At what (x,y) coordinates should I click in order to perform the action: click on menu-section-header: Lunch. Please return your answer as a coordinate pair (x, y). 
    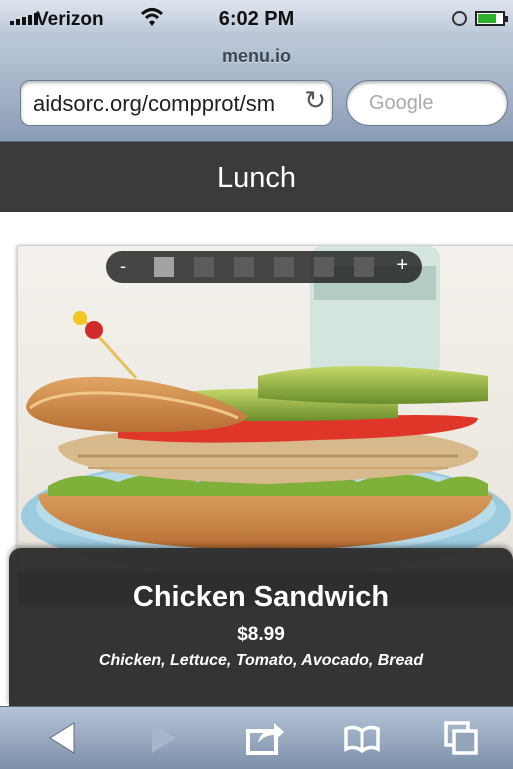
    Looking at the image, I should click on (256, 177).